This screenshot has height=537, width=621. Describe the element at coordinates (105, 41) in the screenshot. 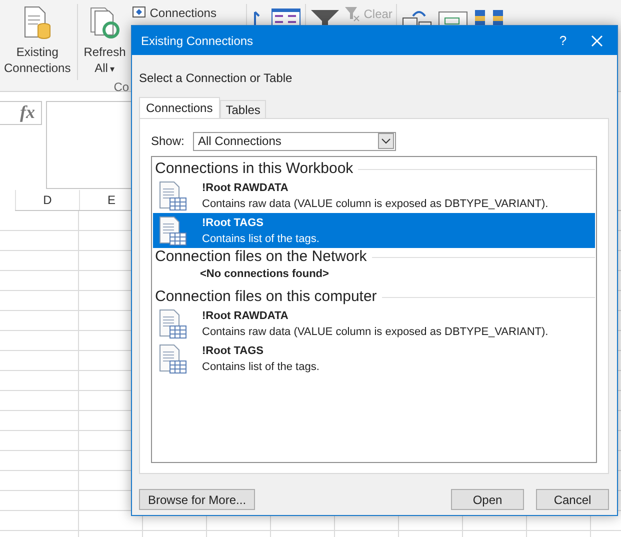

I see `refresh-all-button: Refresh All ▾` at that location.